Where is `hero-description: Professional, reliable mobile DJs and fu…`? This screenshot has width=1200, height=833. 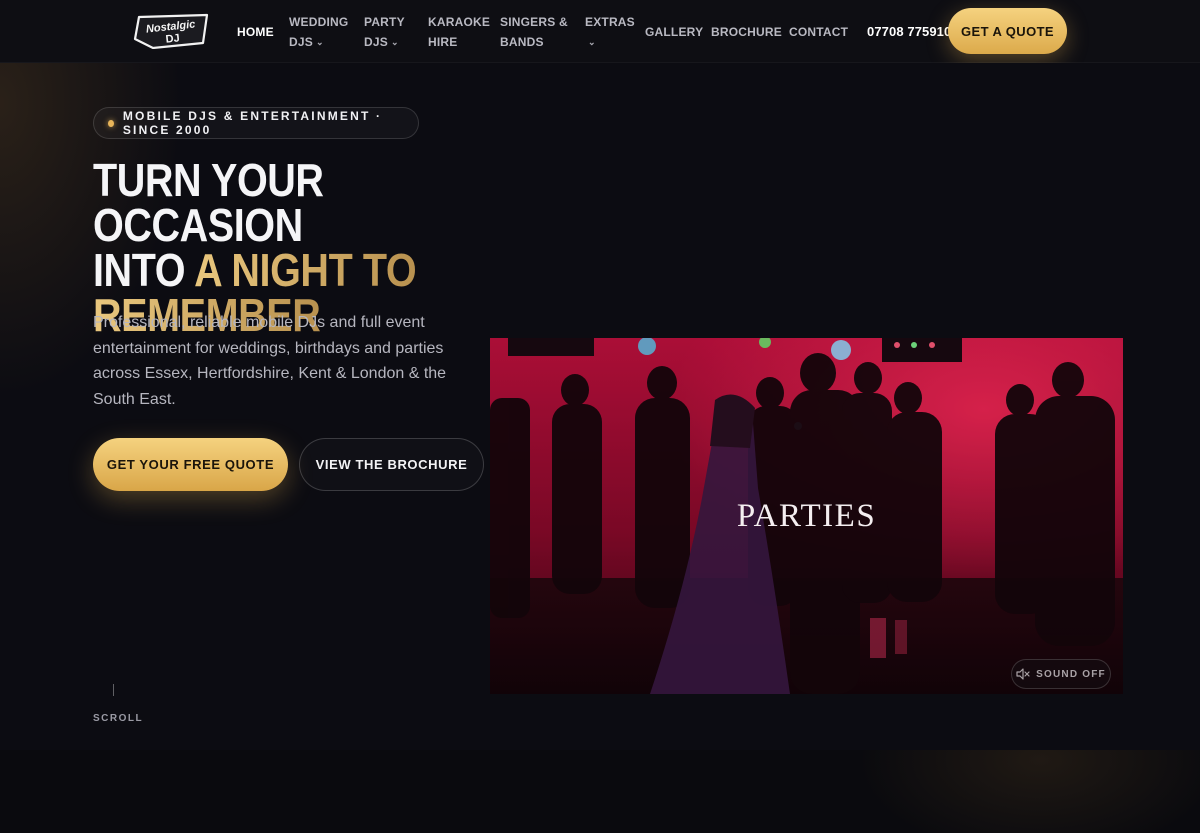 hero-description: Professional, reliable mobile DJs and fu… is located at coordinates (270, 361).